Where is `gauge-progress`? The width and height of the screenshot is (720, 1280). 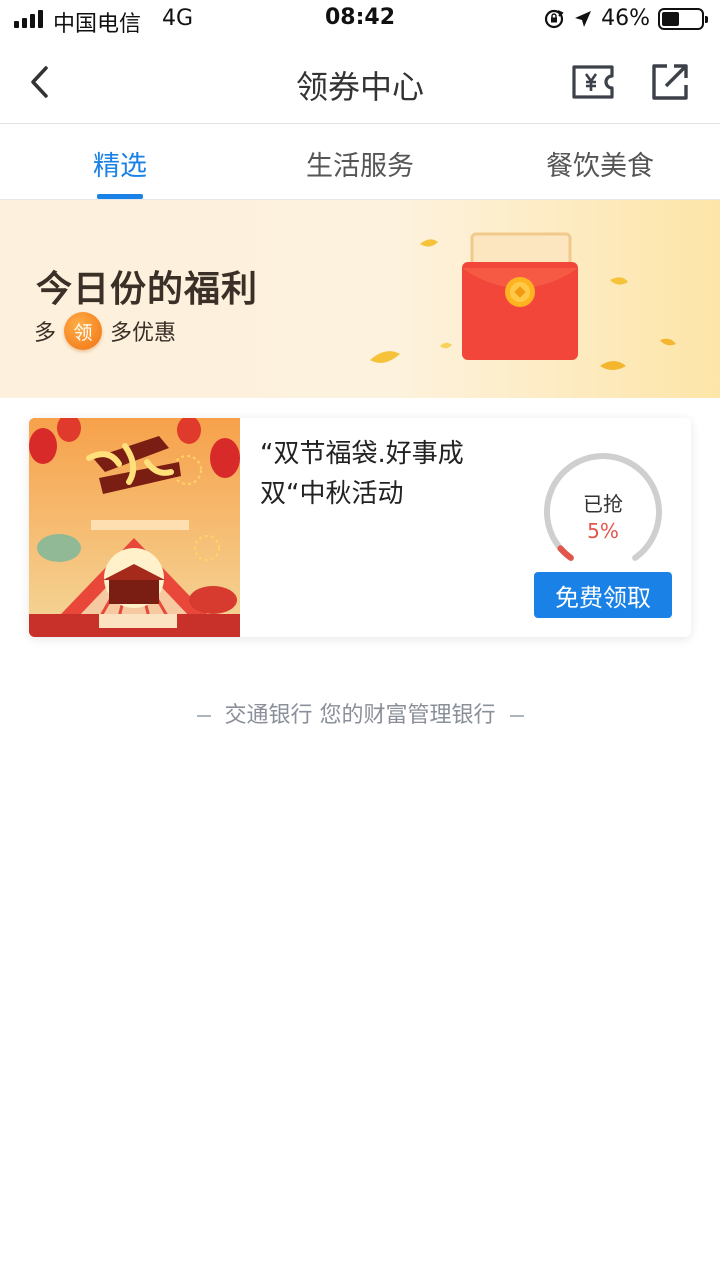 gauge-progress is located at coordinates (565, 553).